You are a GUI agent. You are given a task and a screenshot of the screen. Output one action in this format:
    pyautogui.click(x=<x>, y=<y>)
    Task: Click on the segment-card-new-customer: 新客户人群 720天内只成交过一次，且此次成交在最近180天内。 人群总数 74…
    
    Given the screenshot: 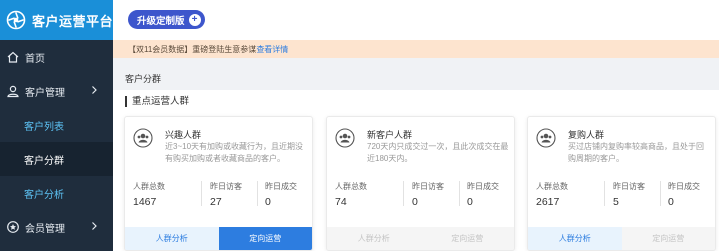 What is the action you would take?
    pyautogui.click(x=420, y=183)
    